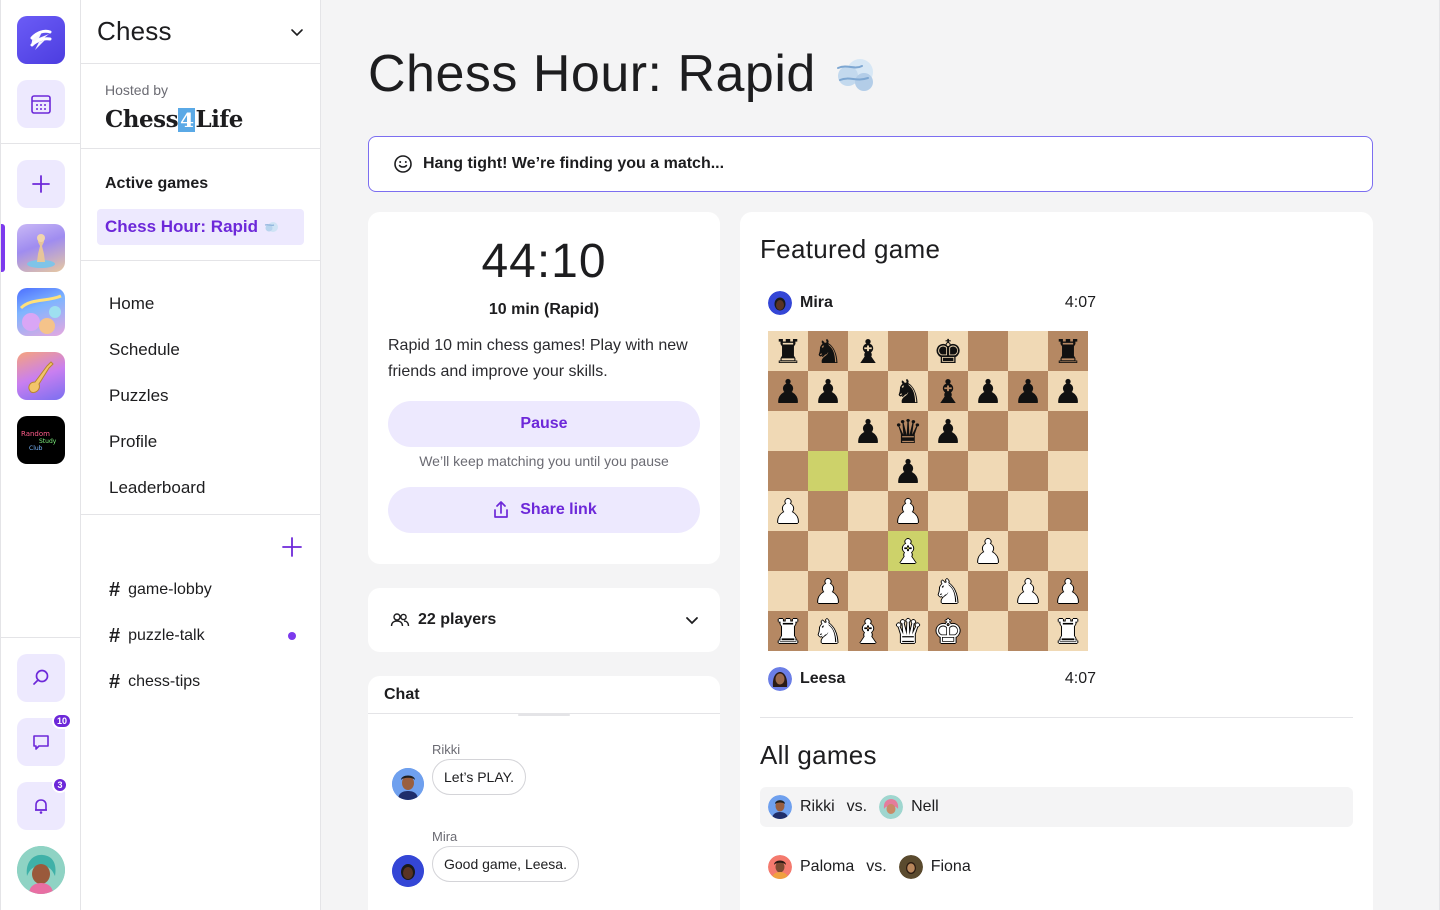  Describe the element at coordinates (828, 551) in the screenshot. I see `board-square-b3` at that location.